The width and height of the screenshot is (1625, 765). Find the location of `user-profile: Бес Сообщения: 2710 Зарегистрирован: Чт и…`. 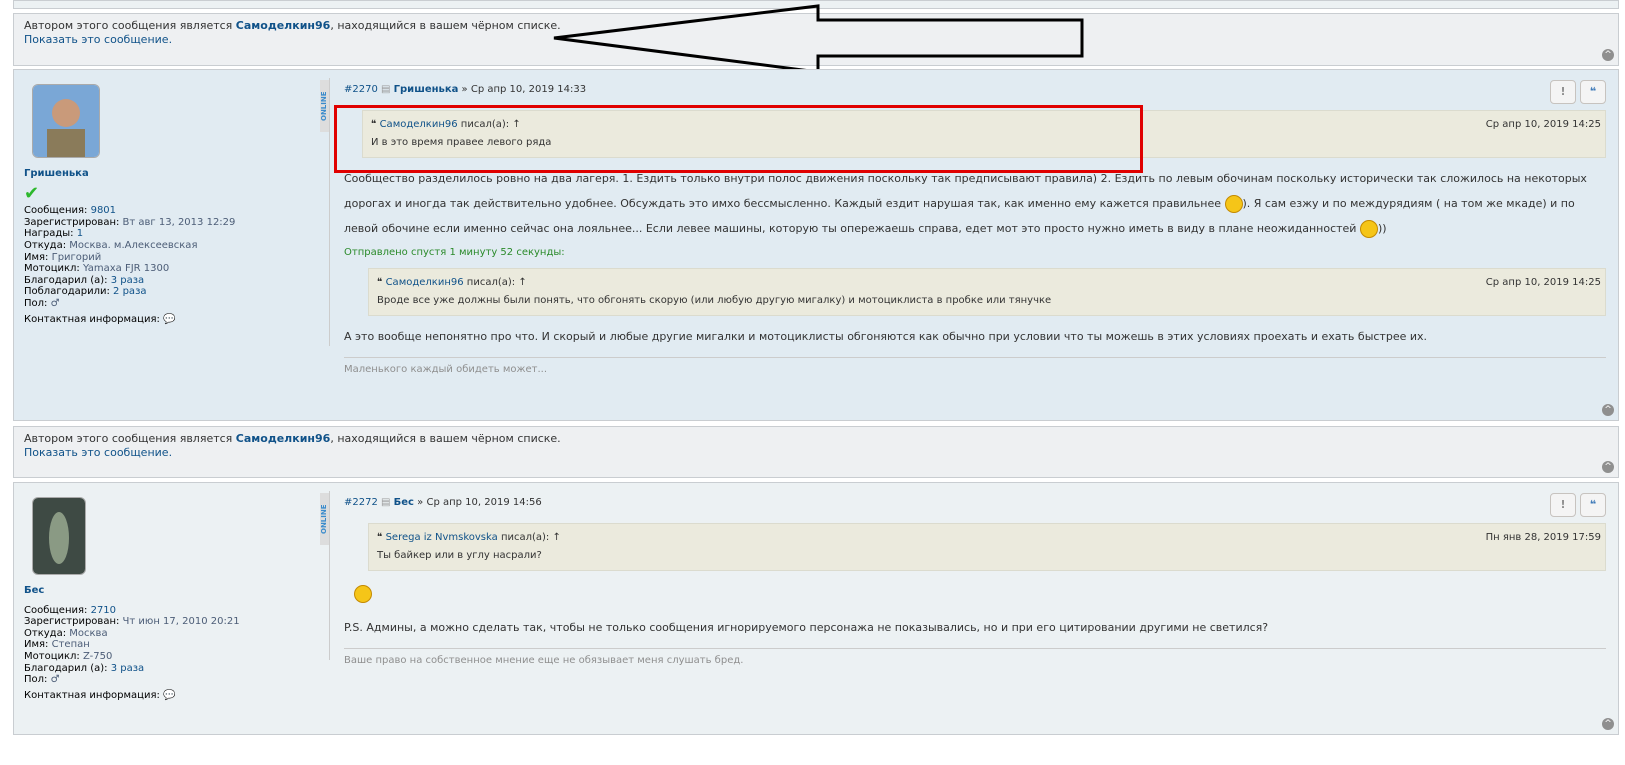

user-profile: Бес Сообщения: 2710 Зарегистрирован: Чт и… is located at coordinates (174, 599).